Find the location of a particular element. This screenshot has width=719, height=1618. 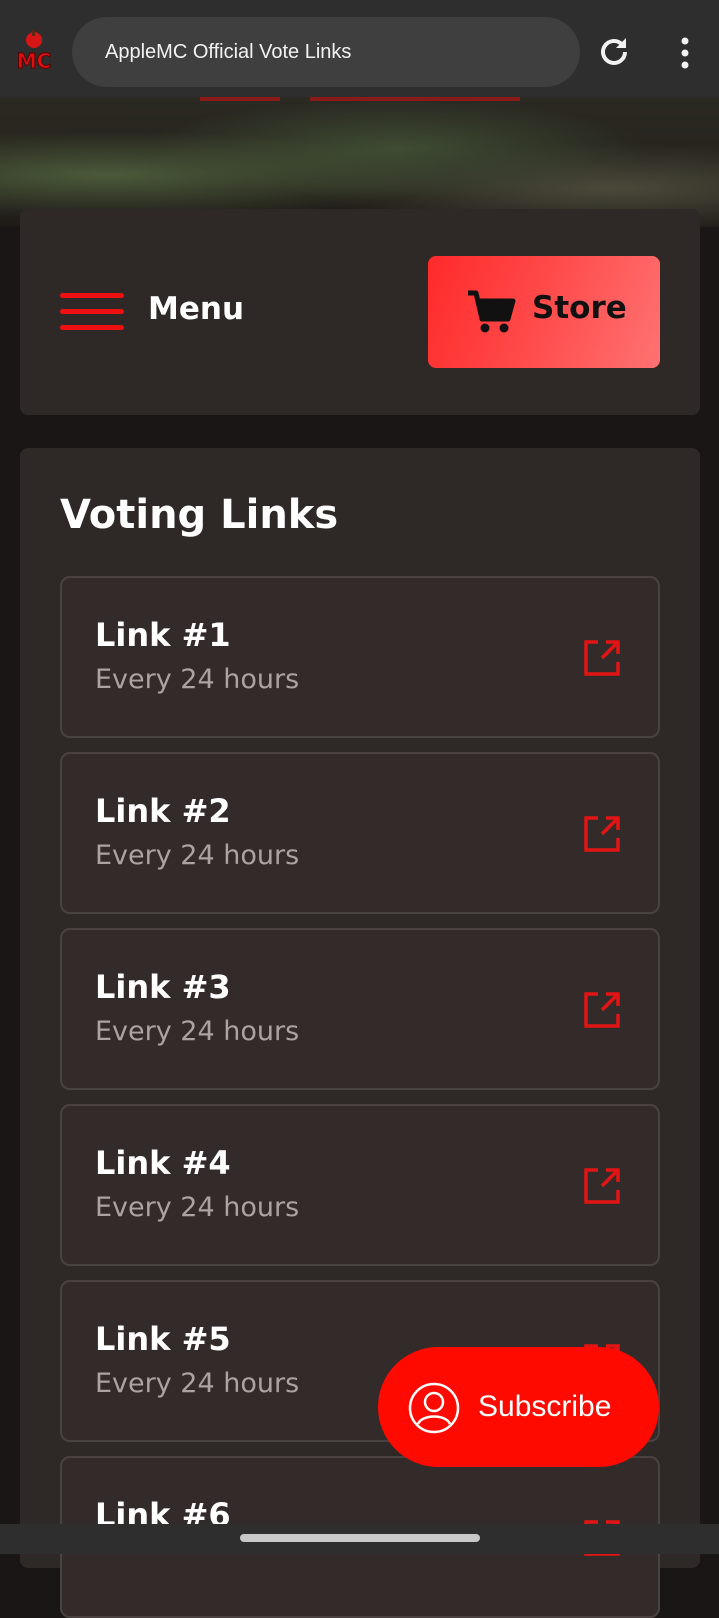

browser-toolbar: MC AppleMC Official Vote Links is located at coordinates (359, 48).